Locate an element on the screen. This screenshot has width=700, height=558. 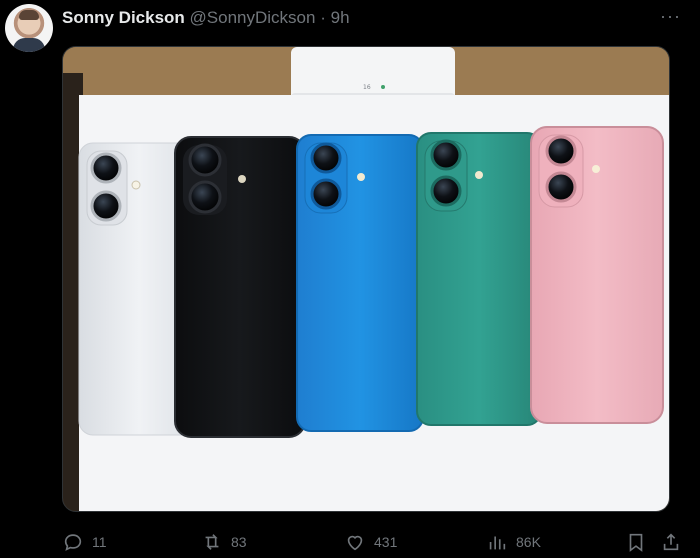
flash-pink is located at coordinates (596, 169).